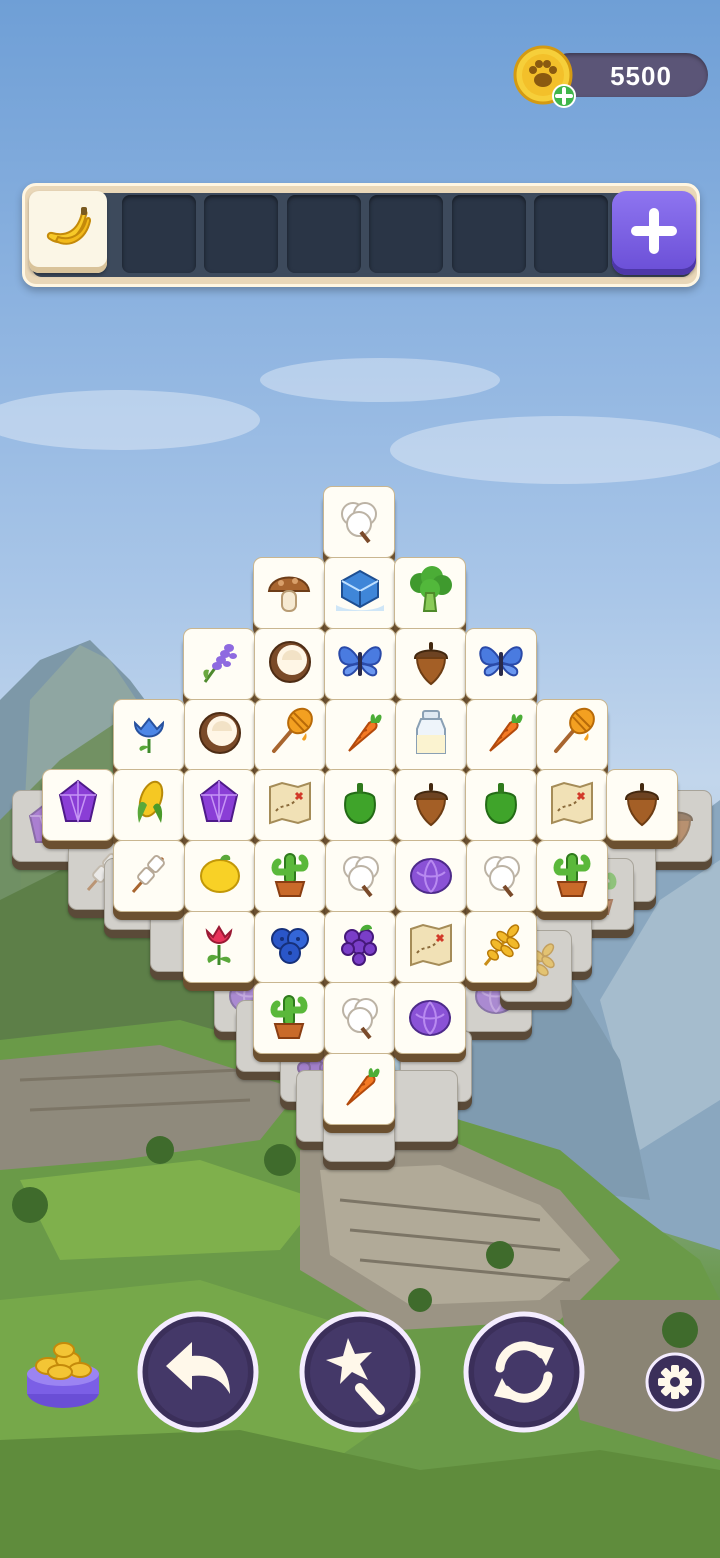  What do you see at coordinates (148, 874) in the screenshot?
I see `marshmallow-icon` at bounding box center [148, 874].